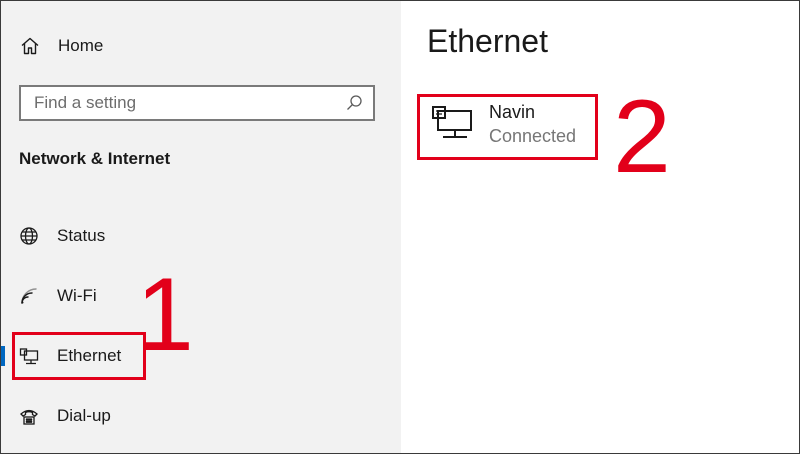 The width and height of the screenshot is (800, 454). Describe the element at coordinates (84, 415) in the screenshot. I see `sidebar-item-label: Dial-up` at that location.